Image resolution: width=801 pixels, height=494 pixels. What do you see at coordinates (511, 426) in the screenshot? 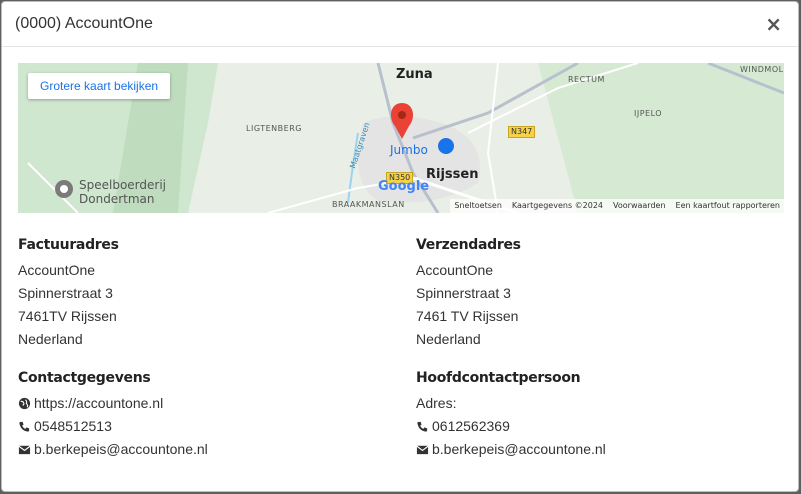
I see `main-phone-row: 0612562369` at bounding box center [511, 426].